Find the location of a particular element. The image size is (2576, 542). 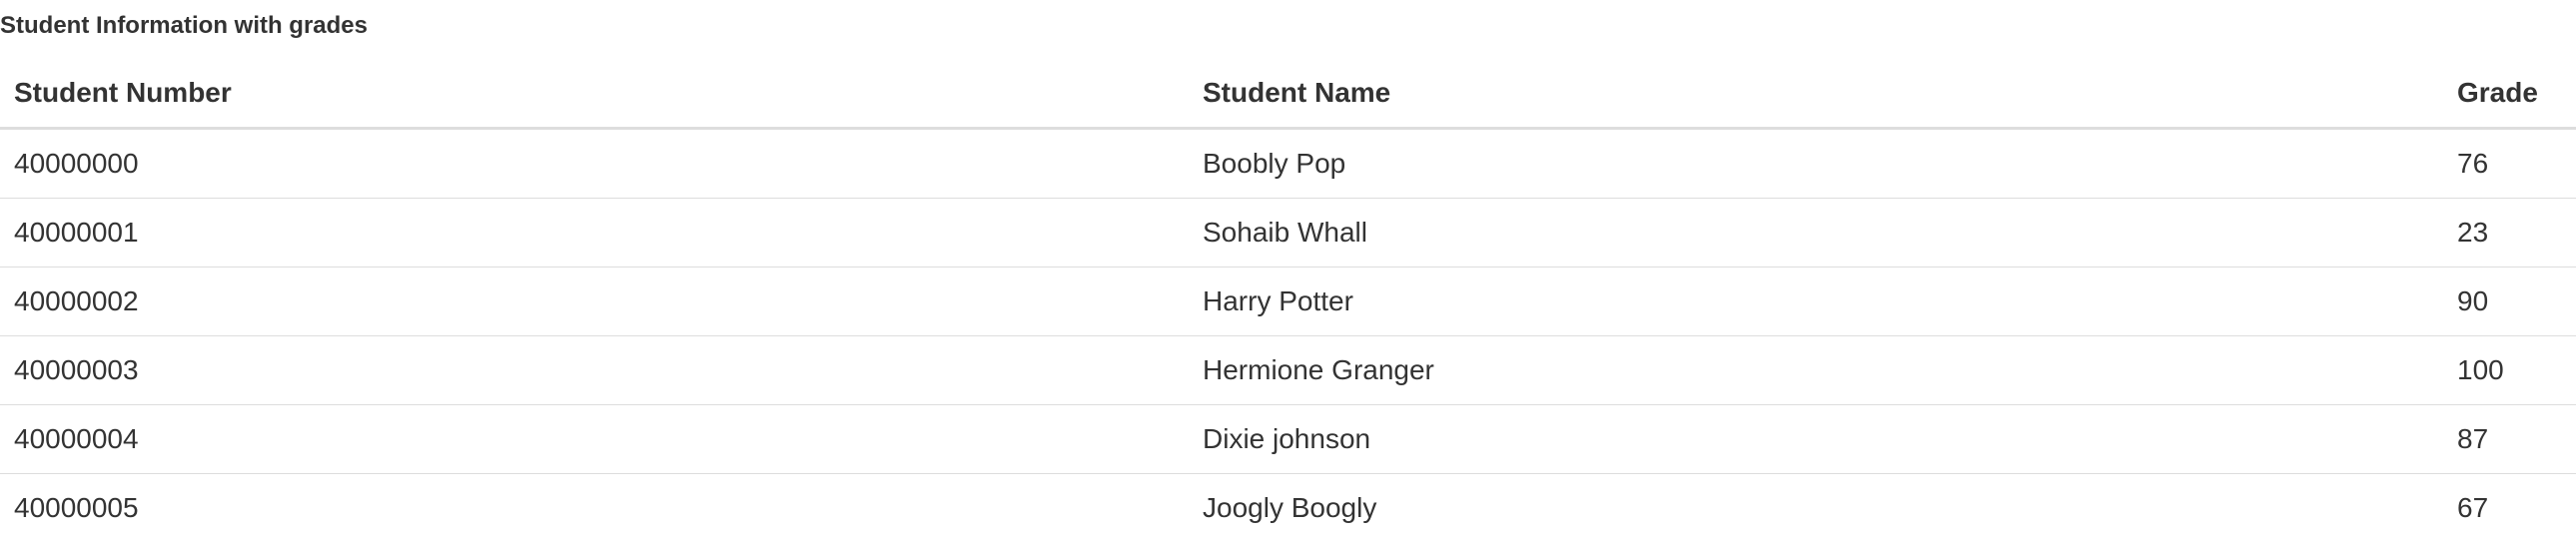

cell-grade: 23 is located at coordinates (2510, 234).